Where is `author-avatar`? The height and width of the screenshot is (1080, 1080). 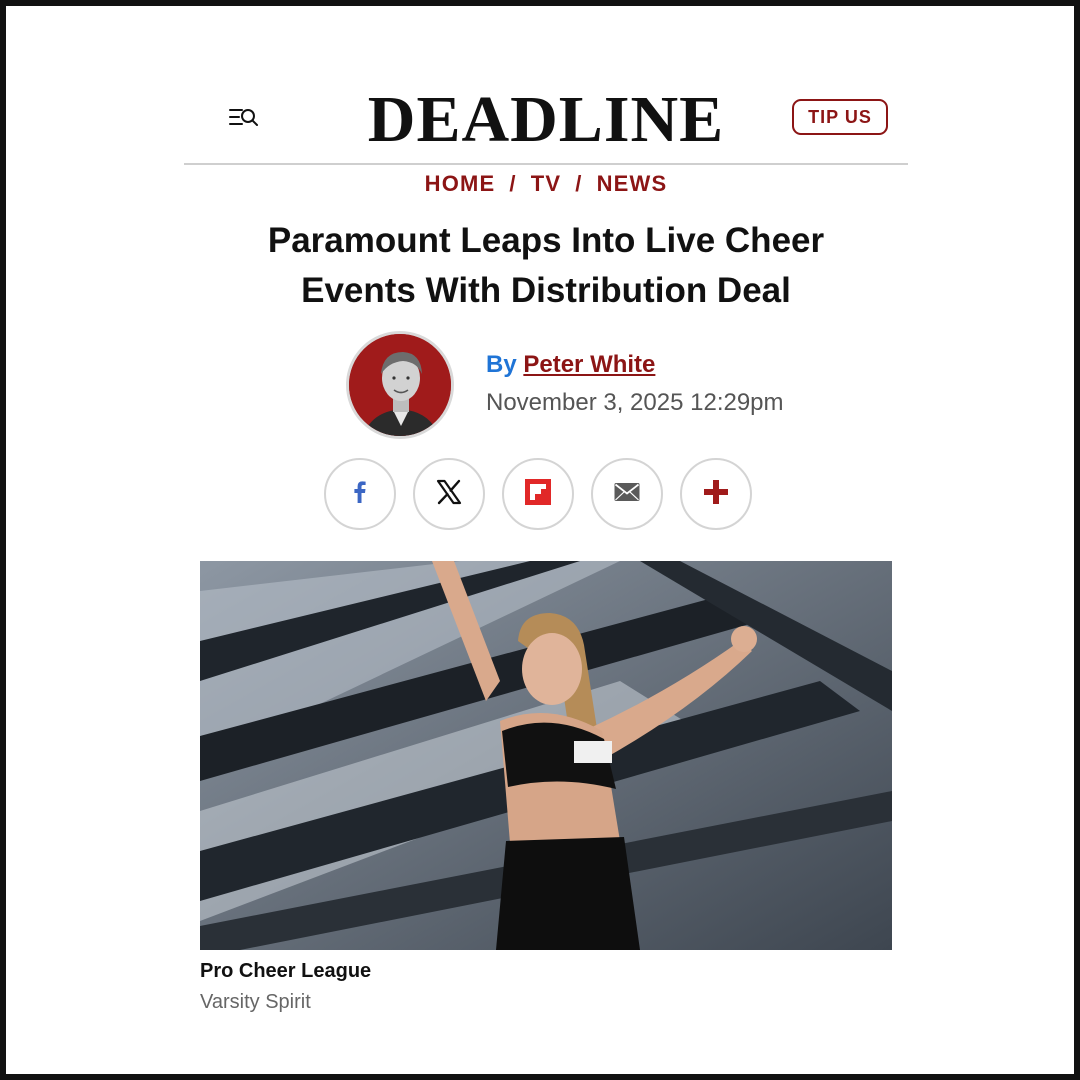
author-avatar is located at coordinates (400, 385).